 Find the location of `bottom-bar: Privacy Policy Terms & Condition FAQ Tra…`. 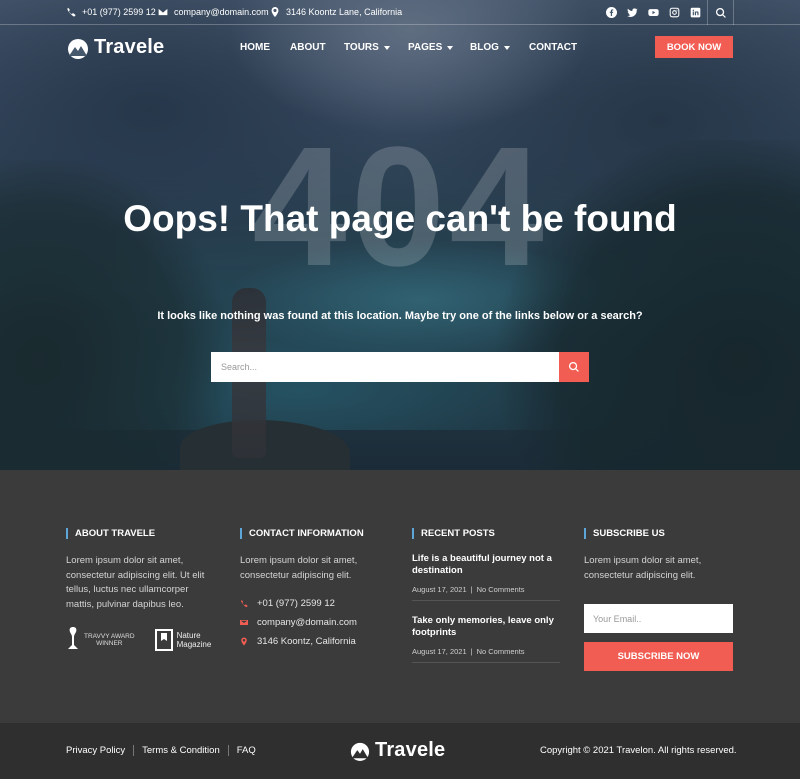

bottom-bar: Privacy Policy Terms & Condition FAQ Tra… is located at coordinates (400, 751).